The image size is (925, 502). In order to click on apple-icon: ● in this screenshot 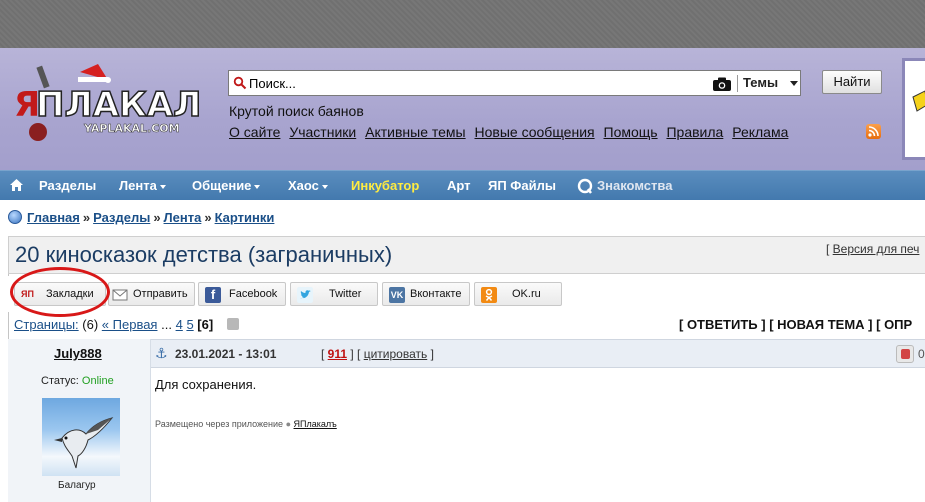, I will do `click(288, 424)`.